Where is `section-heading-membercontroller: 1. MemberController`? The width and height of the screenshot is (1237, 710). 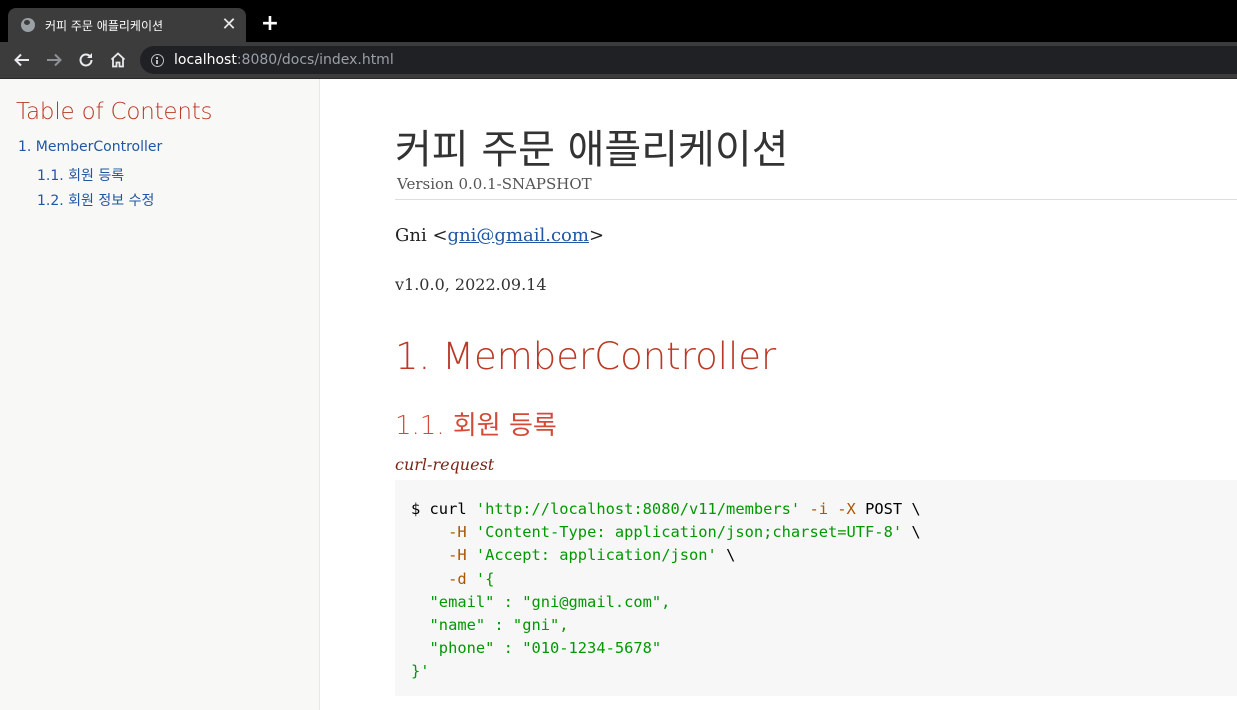
section-heading-membercontroller: 1. MemberController is located at coordinates (586, 356).